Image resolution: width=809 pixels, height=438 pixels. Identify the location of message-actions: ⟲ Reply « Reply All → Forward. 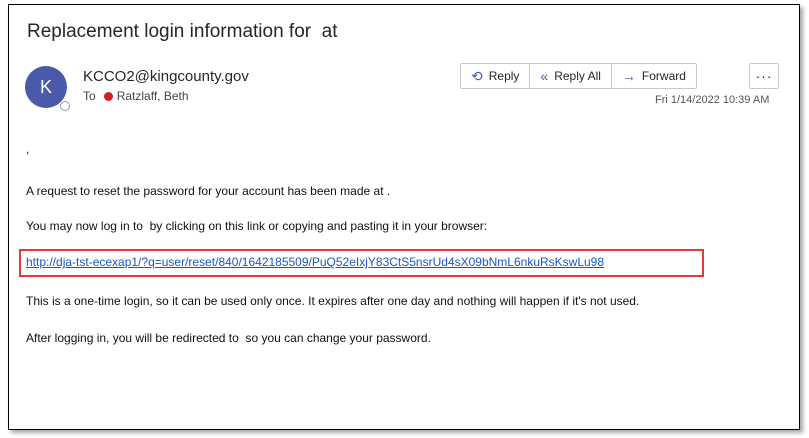
(578, 76).